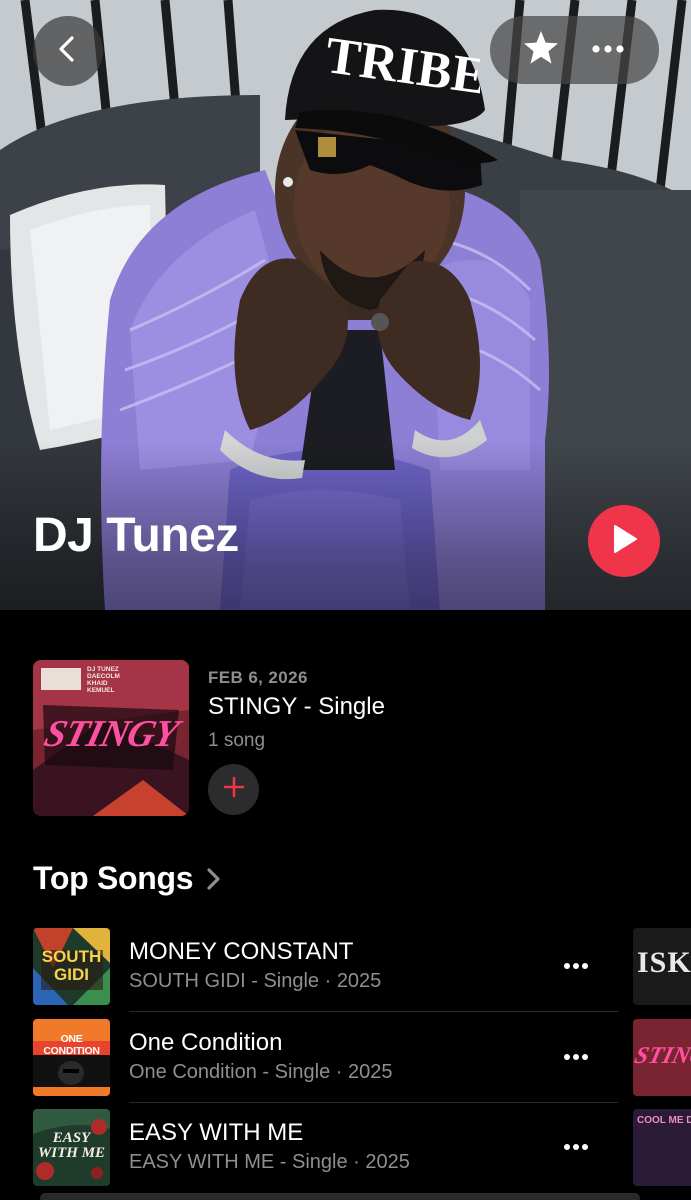 The height and width of the screenshot is (1200, 691). What do you see at coordinates (103, 669) in the screenshot?
I see `artwork-credit: DJ TUNEZ` at bounding box center [103, 669].